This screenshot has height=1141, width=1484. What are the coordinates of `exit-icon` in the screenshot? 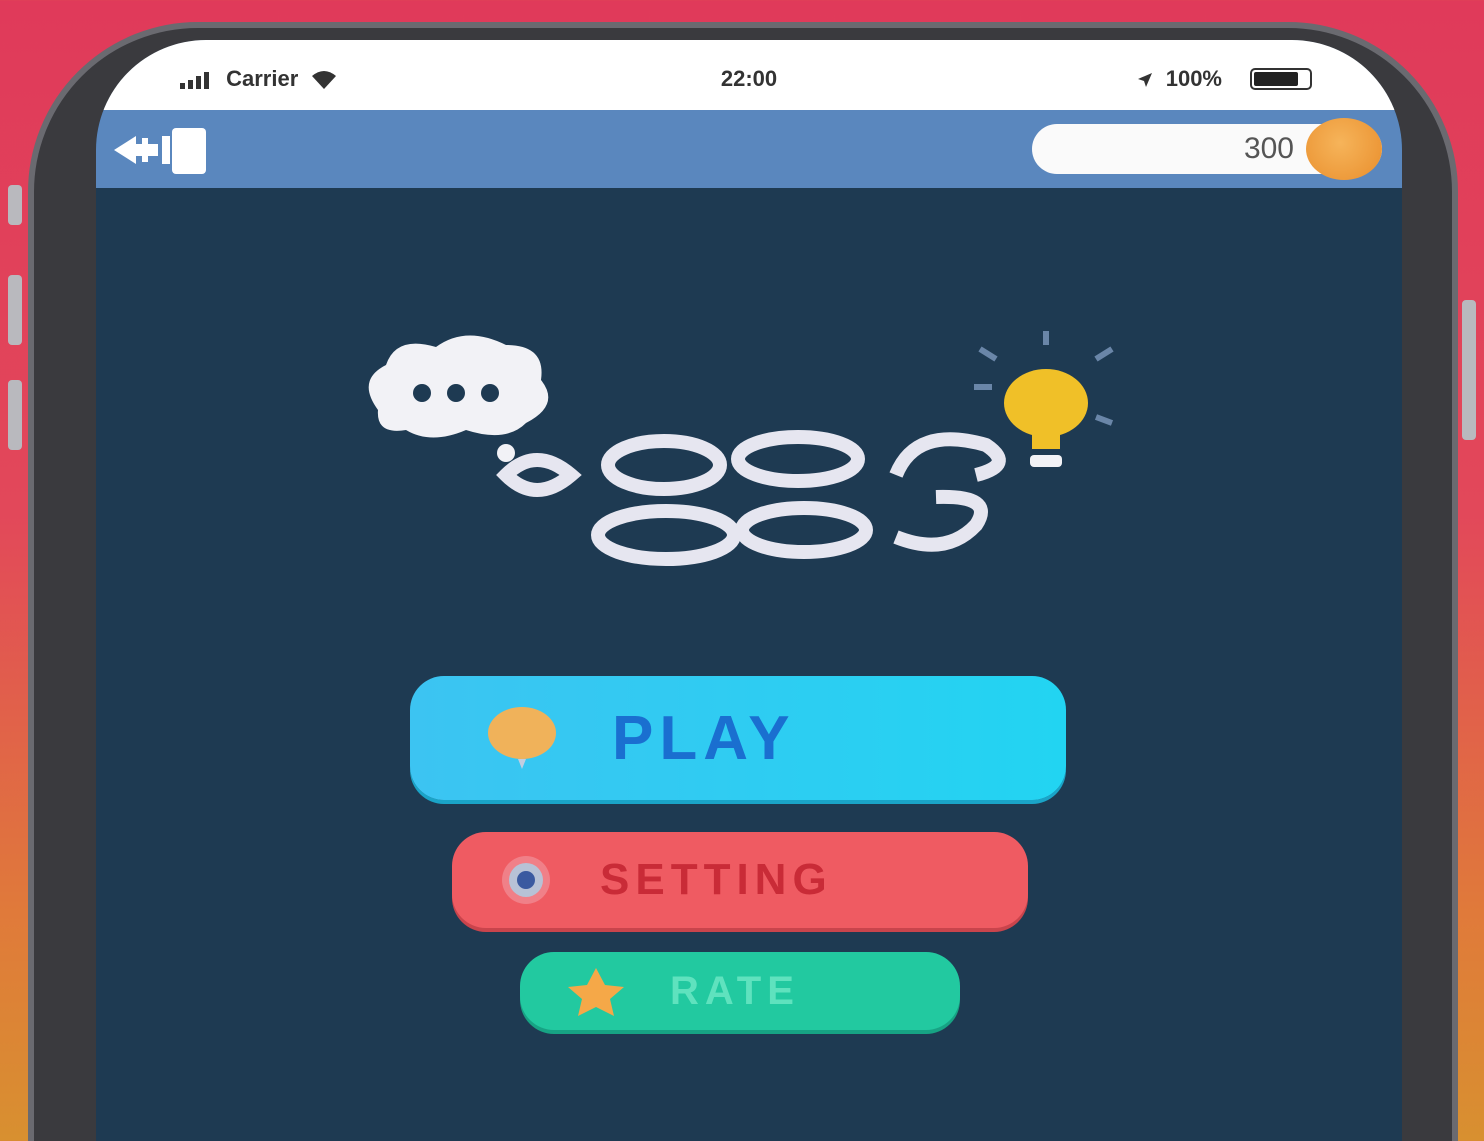 It's located at (160, 151).